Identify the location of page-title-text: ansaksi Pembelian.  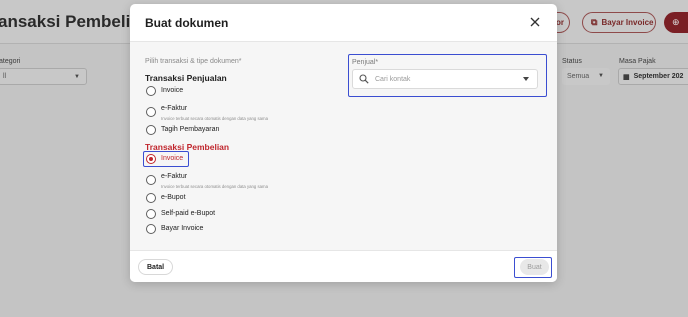
(75, 21).